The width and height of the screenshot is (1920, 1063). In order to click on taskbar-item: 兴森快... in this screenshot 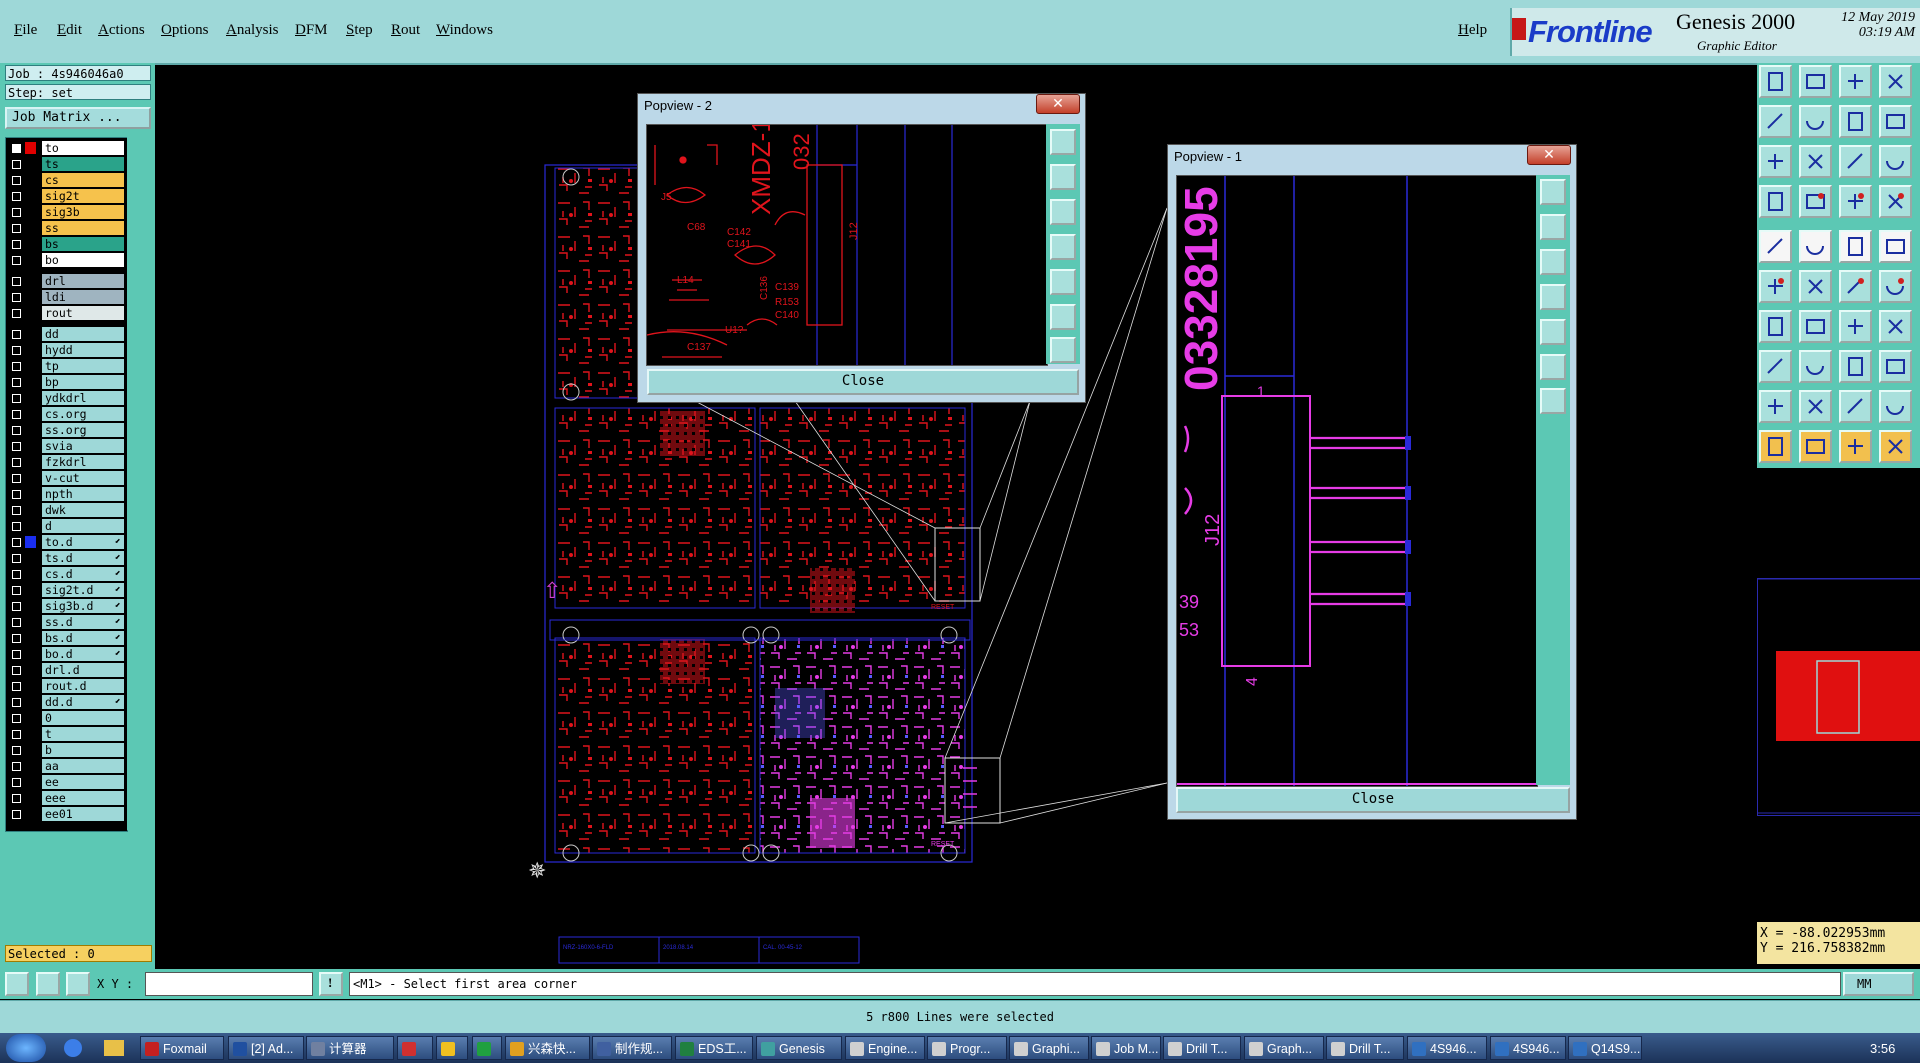, I will do `click(547, 1048)`.